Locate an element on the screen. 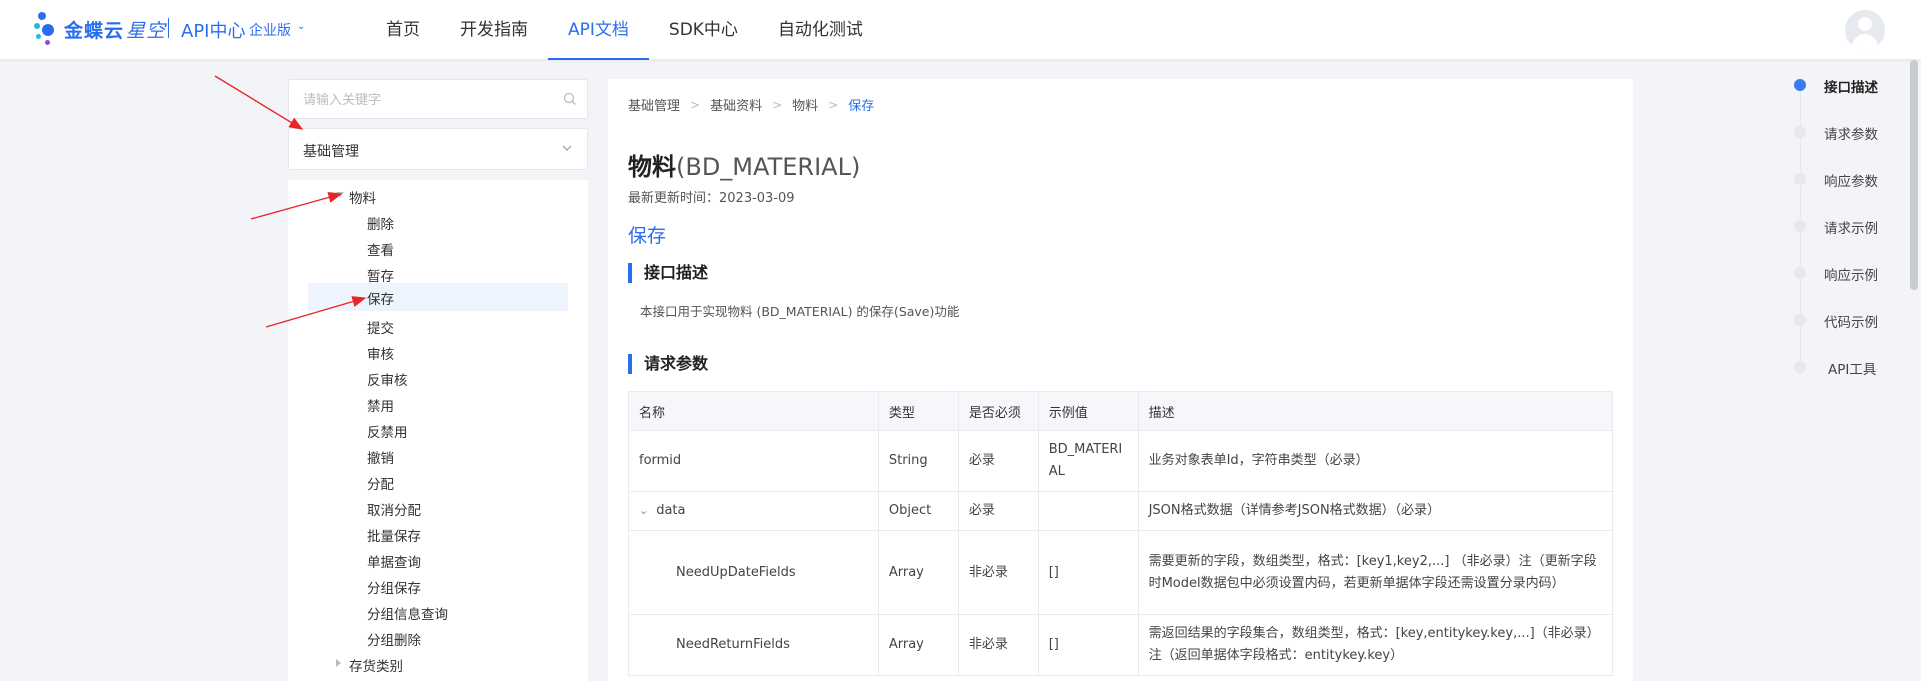 The height and width of the screenshot is (681, 1921). user-avatar-icon is located at coordinates (1865, 30).